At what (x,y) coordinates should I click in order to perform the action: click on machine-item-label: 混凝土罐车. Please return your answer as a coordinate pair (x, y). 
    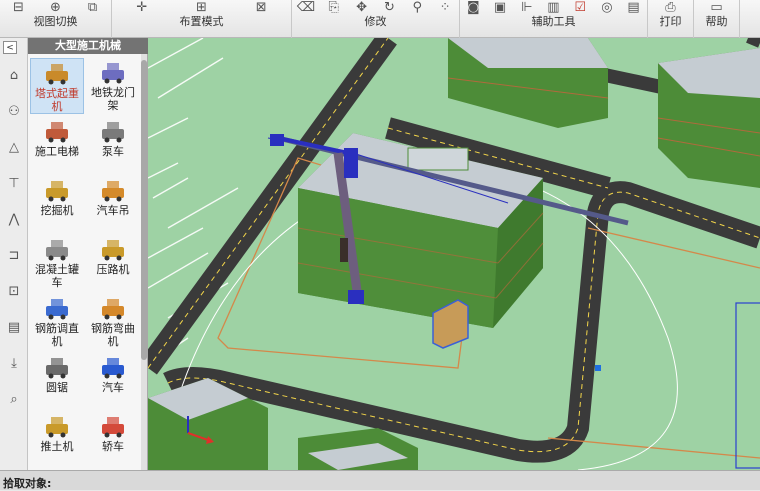
    Looking at the image, I should click on (57, 276).